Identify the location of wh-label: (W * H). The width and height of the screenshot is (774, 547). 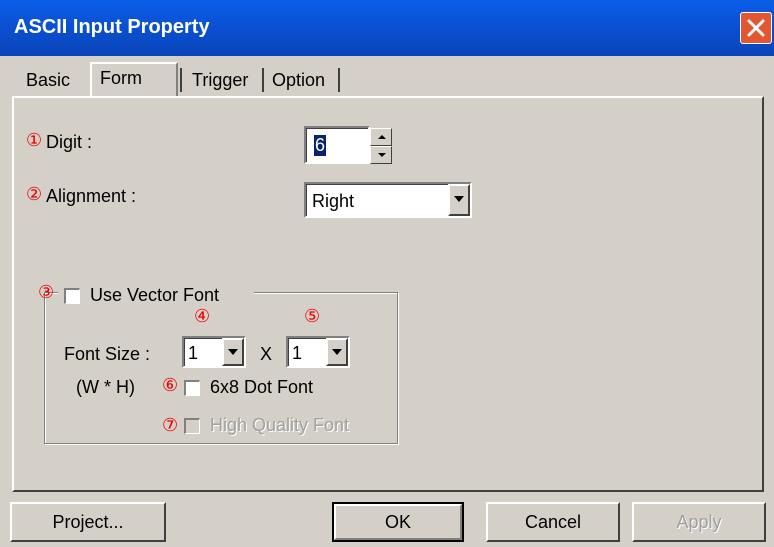
(105, 387).